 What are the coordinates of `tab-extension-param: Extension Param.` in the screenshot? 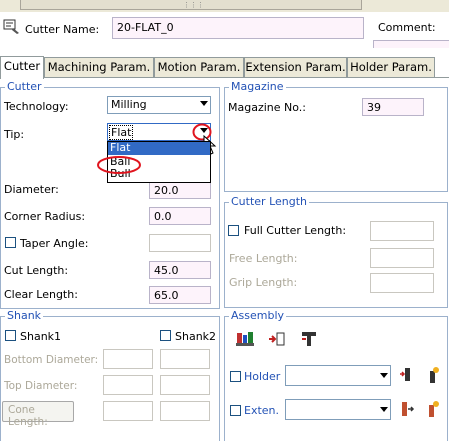 It's located at (295, 67).